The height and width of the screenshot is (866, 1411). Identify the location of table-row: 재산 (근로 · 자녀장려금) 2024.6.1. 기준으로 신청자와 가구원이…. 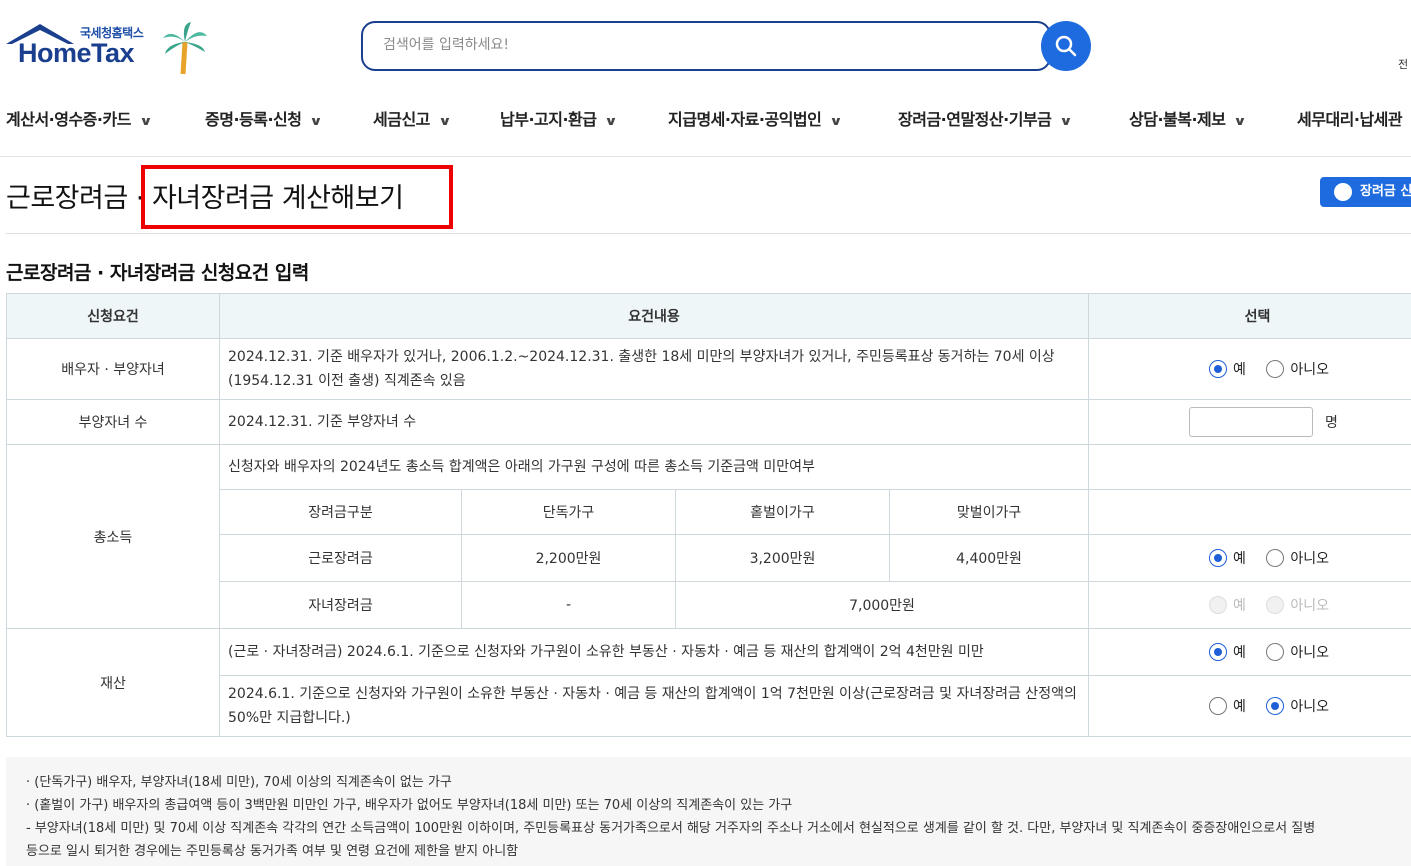
(708, 682).